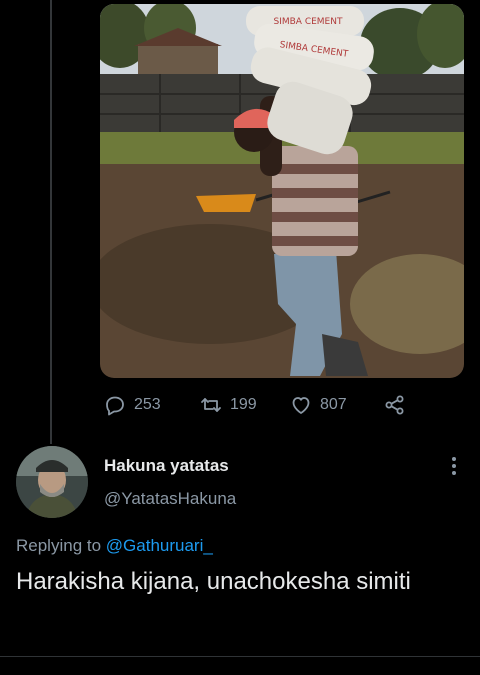 This screenshot has height=675, width=480. What do you see at coordinates (132, 405) in the screenshot?
I see `reply-button: 253` at bounding box center [132, 405].